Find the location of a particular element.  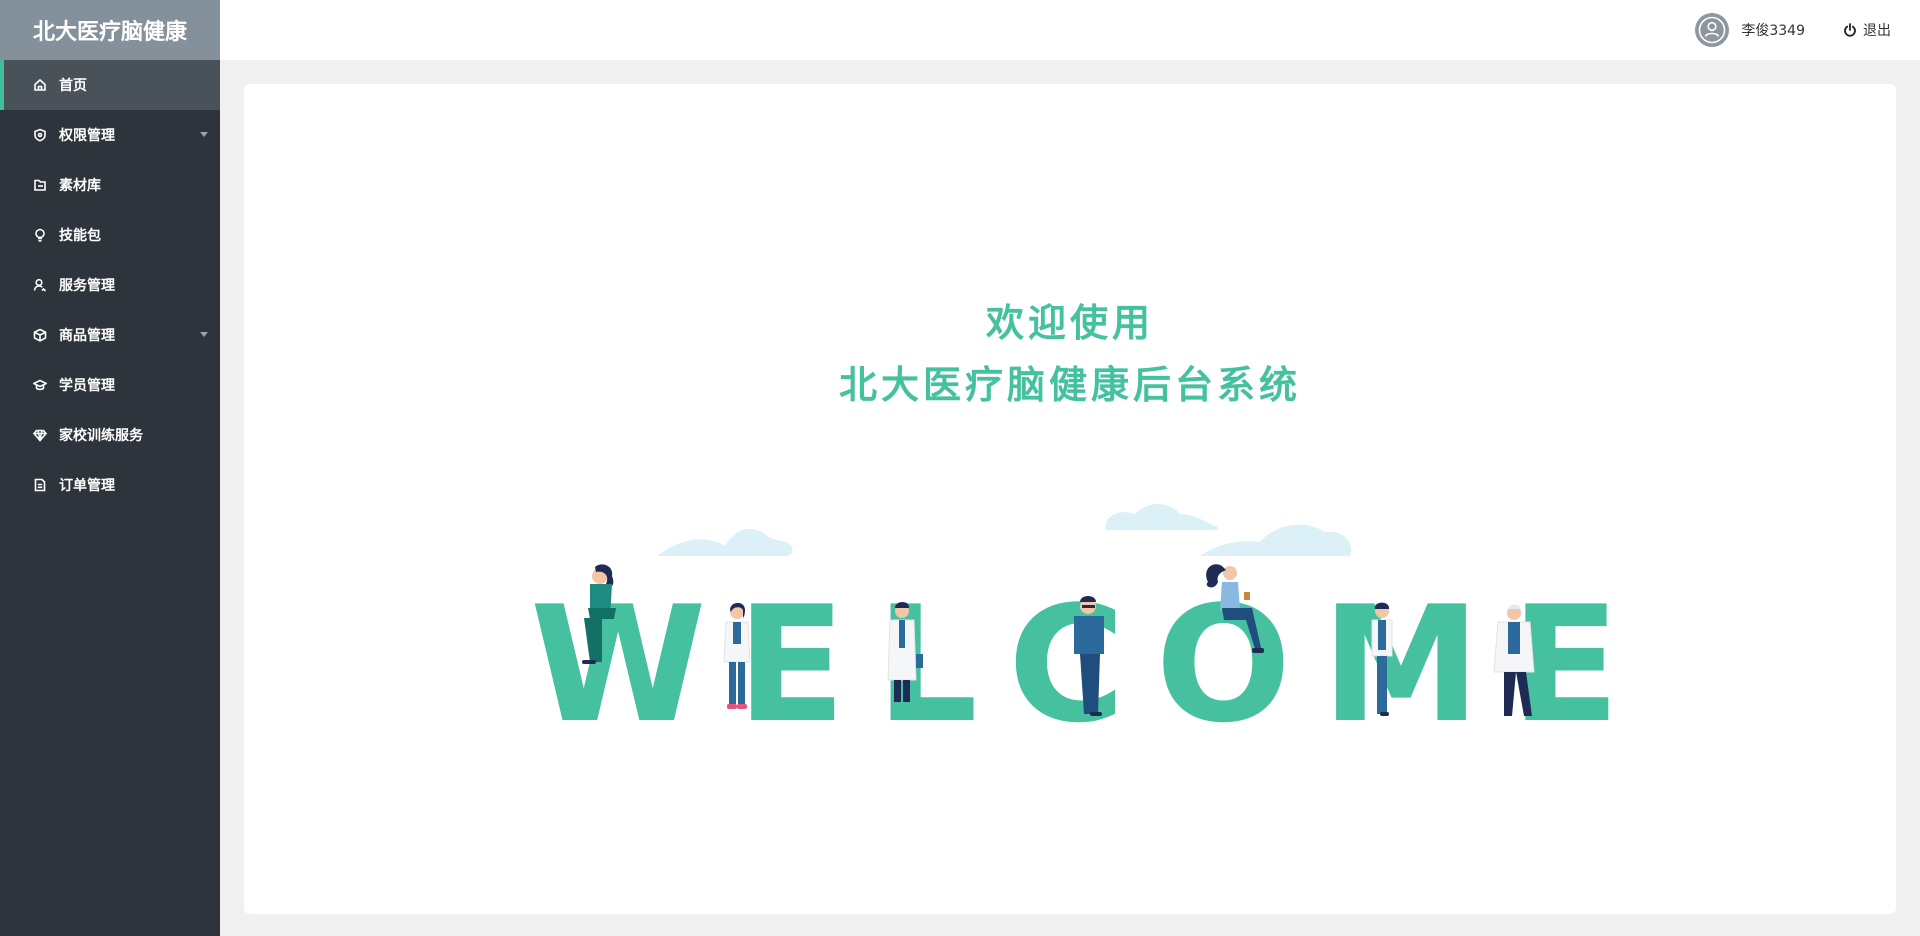

sidebar-item-label: 订单管理 is located at coordinates (87, 486).